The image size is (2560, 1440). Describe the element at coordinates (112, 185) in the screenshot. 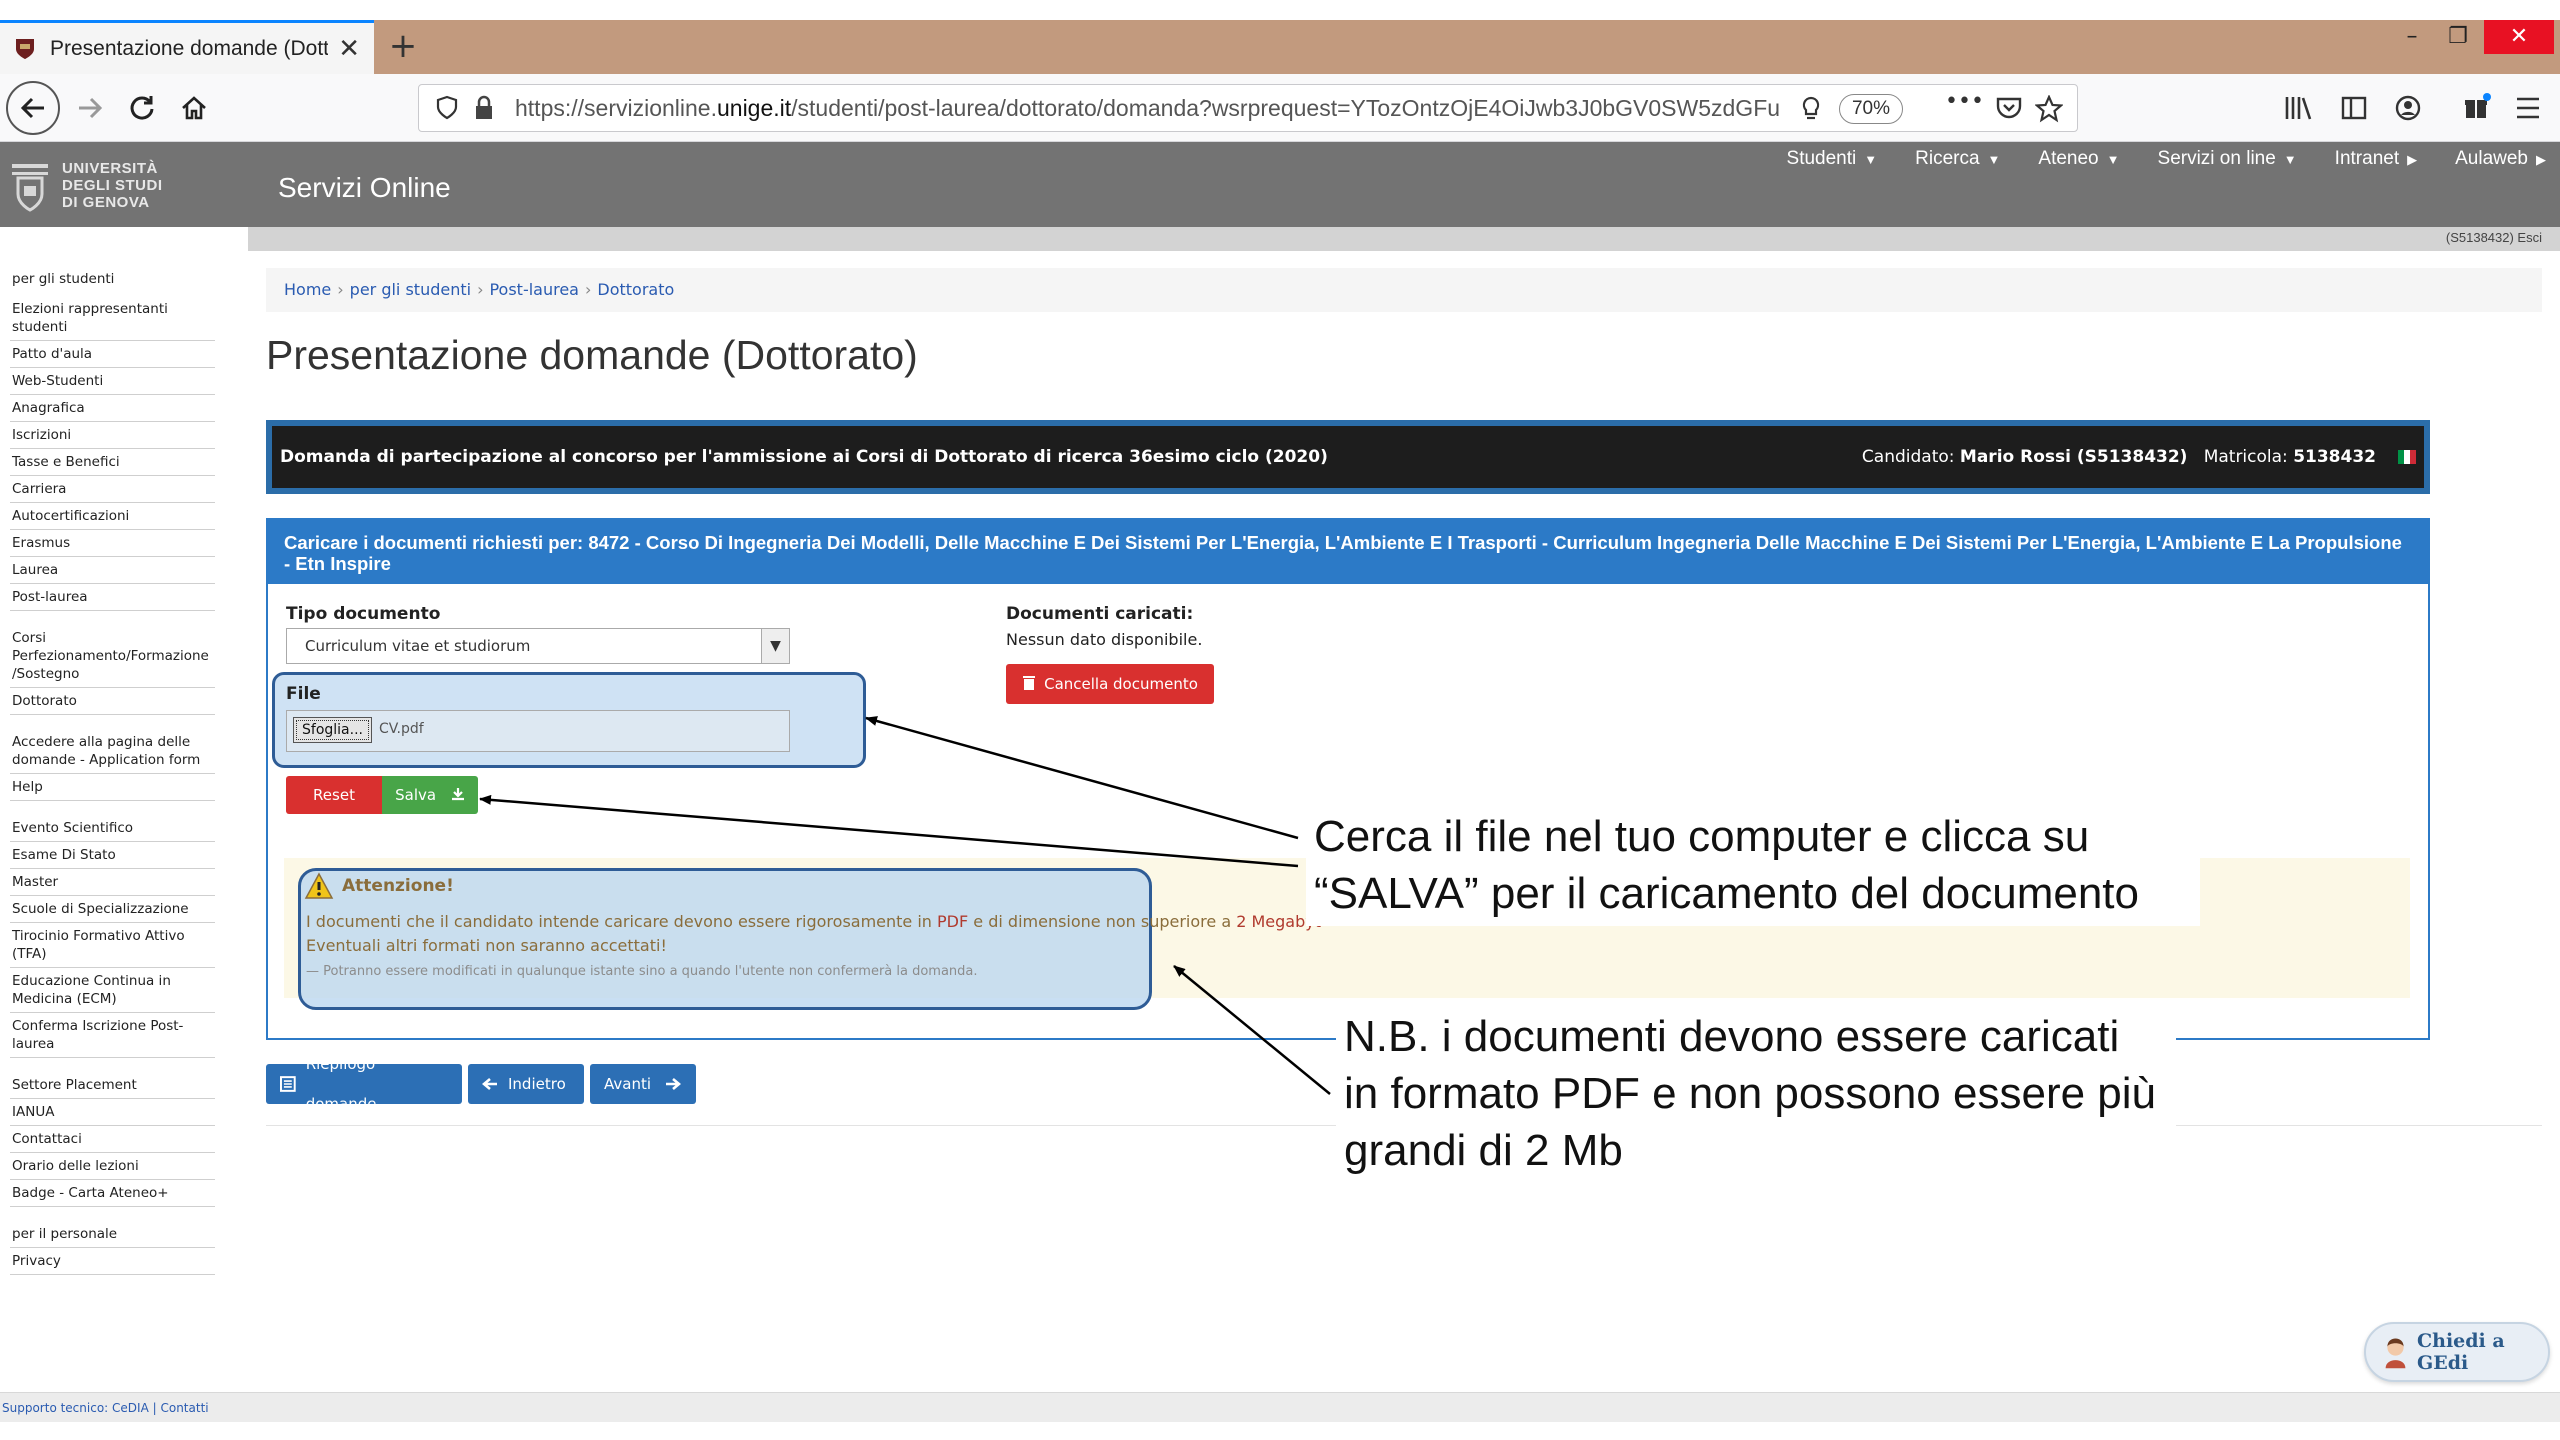

I see `logo-text: UNIVERSITÀ DEGLI STUDI DI GENOVA` at that location.